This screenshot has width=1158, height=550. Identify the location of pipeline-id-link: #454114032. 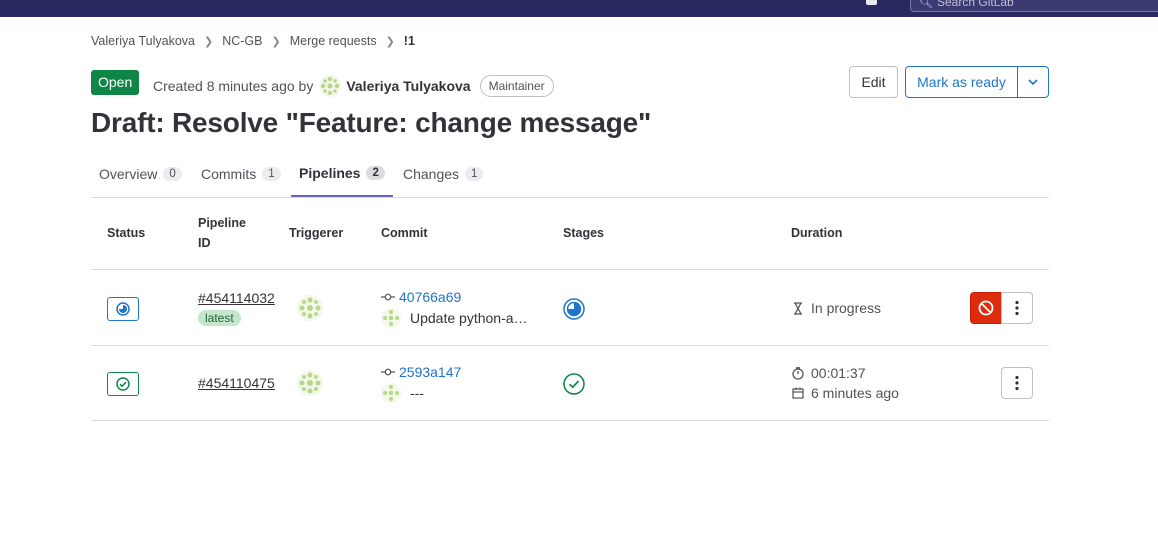
(236, 298).